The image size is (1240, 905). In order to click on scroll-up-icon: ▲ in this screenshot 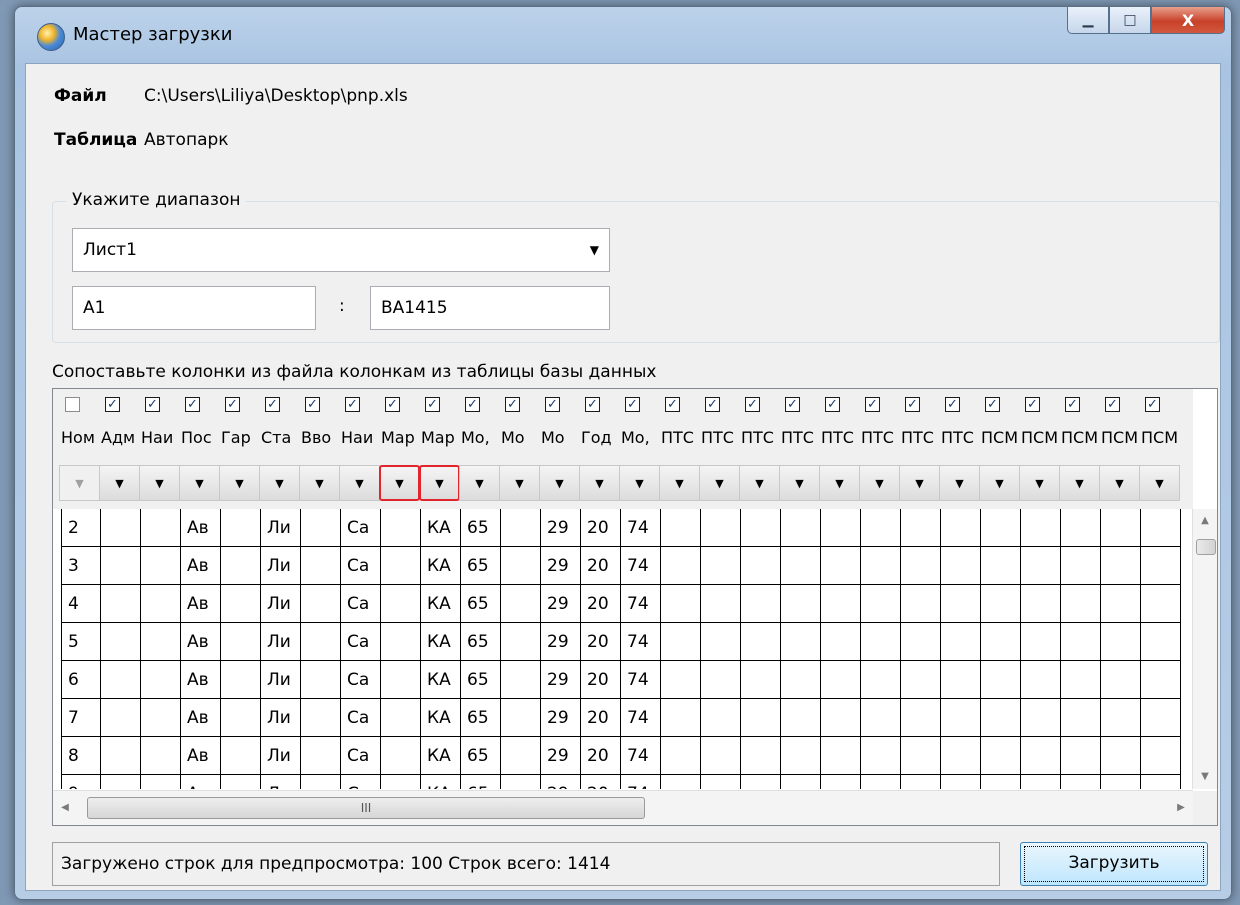, I will do `click(1205, 521)`.